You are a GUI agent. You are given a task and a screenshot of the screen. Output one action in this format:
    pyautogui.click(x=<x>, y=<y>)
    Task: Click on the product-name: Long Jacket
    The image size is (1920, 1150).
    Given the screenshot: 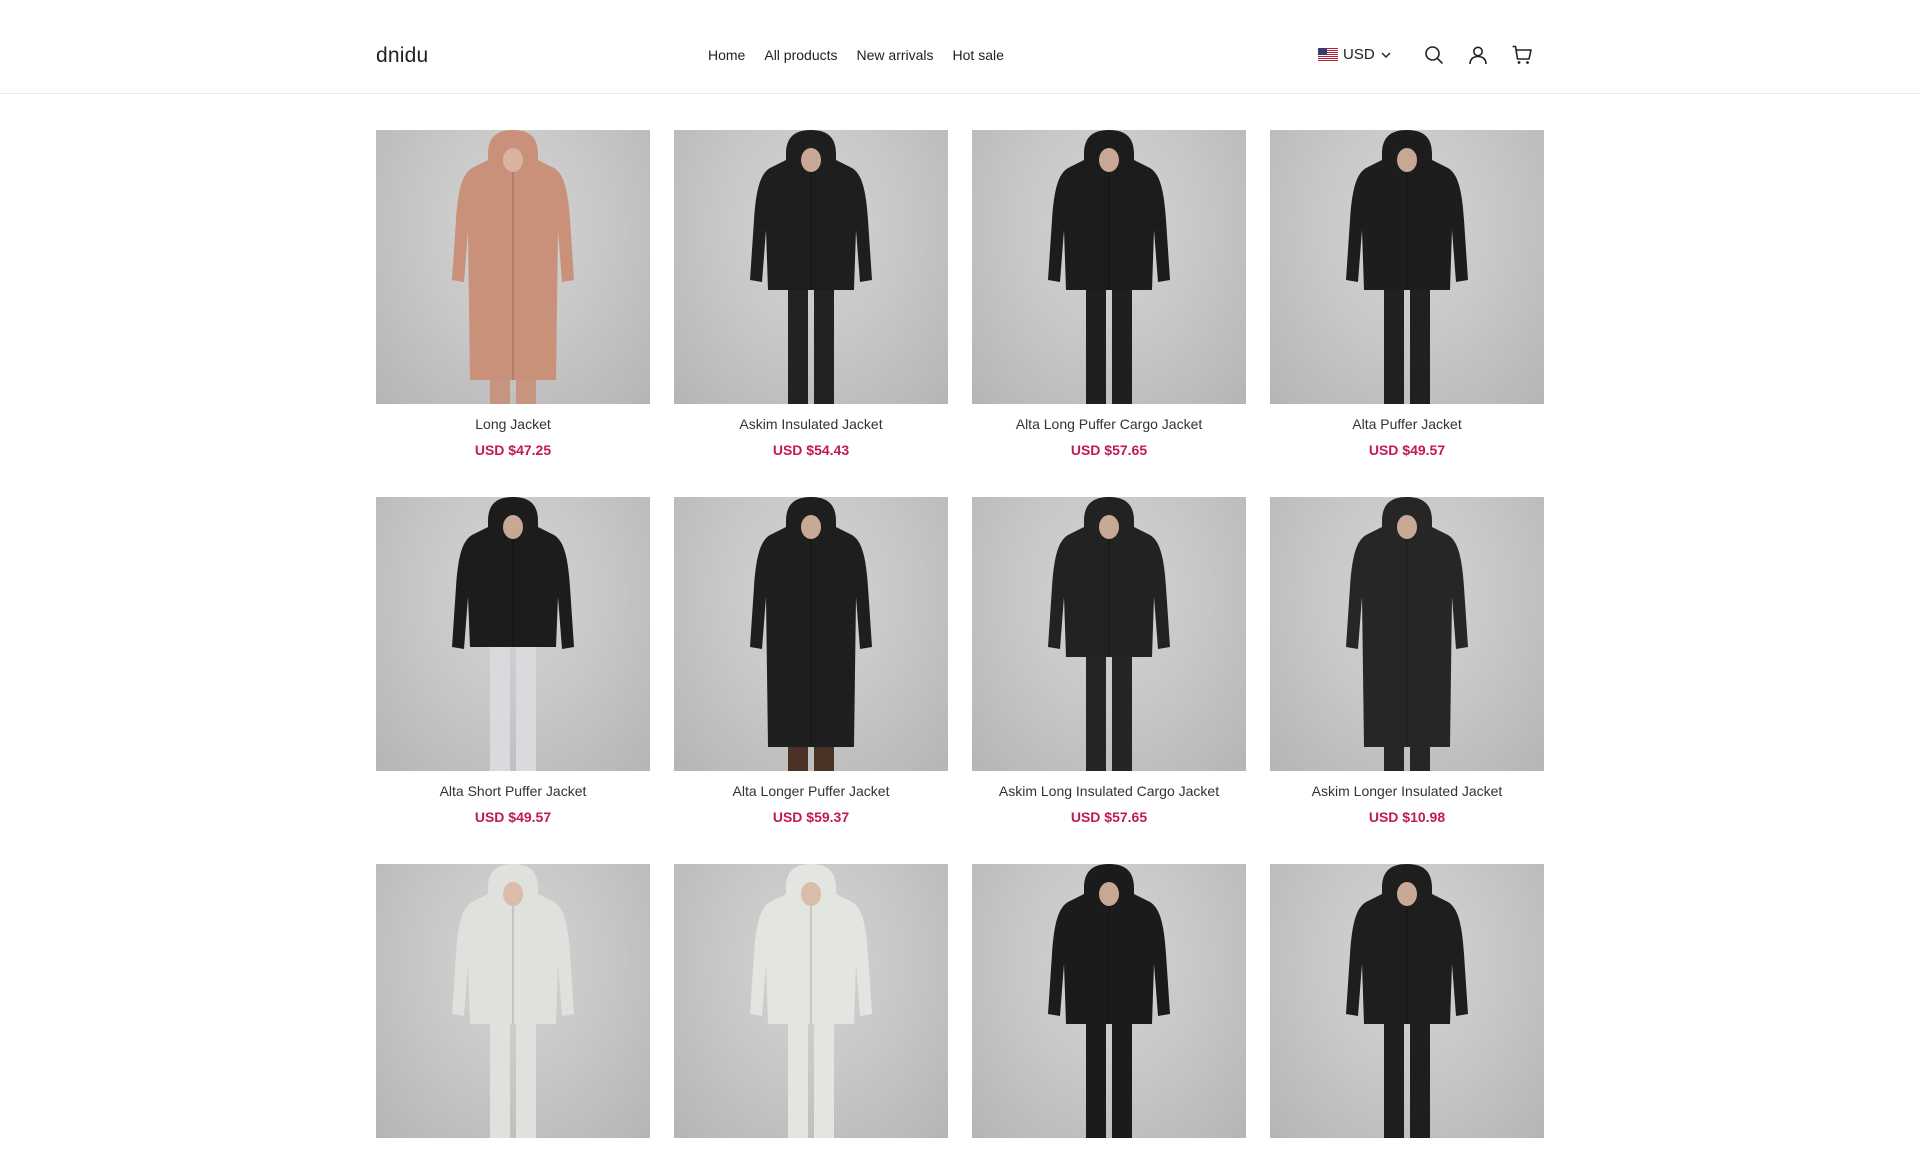 What is the action you would take?
    pyautogui.click(x=513, y=424)
    